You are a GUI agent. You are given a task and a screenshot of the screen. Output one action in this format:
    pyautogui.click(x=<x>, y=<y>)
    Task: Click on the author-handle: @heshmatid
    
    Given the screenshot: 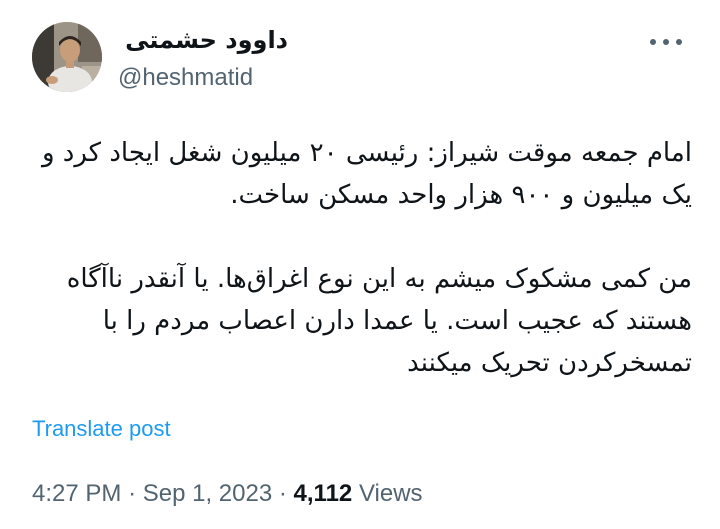 What is the action you would take?
    pyautogui.click(x=185, y=78)
    